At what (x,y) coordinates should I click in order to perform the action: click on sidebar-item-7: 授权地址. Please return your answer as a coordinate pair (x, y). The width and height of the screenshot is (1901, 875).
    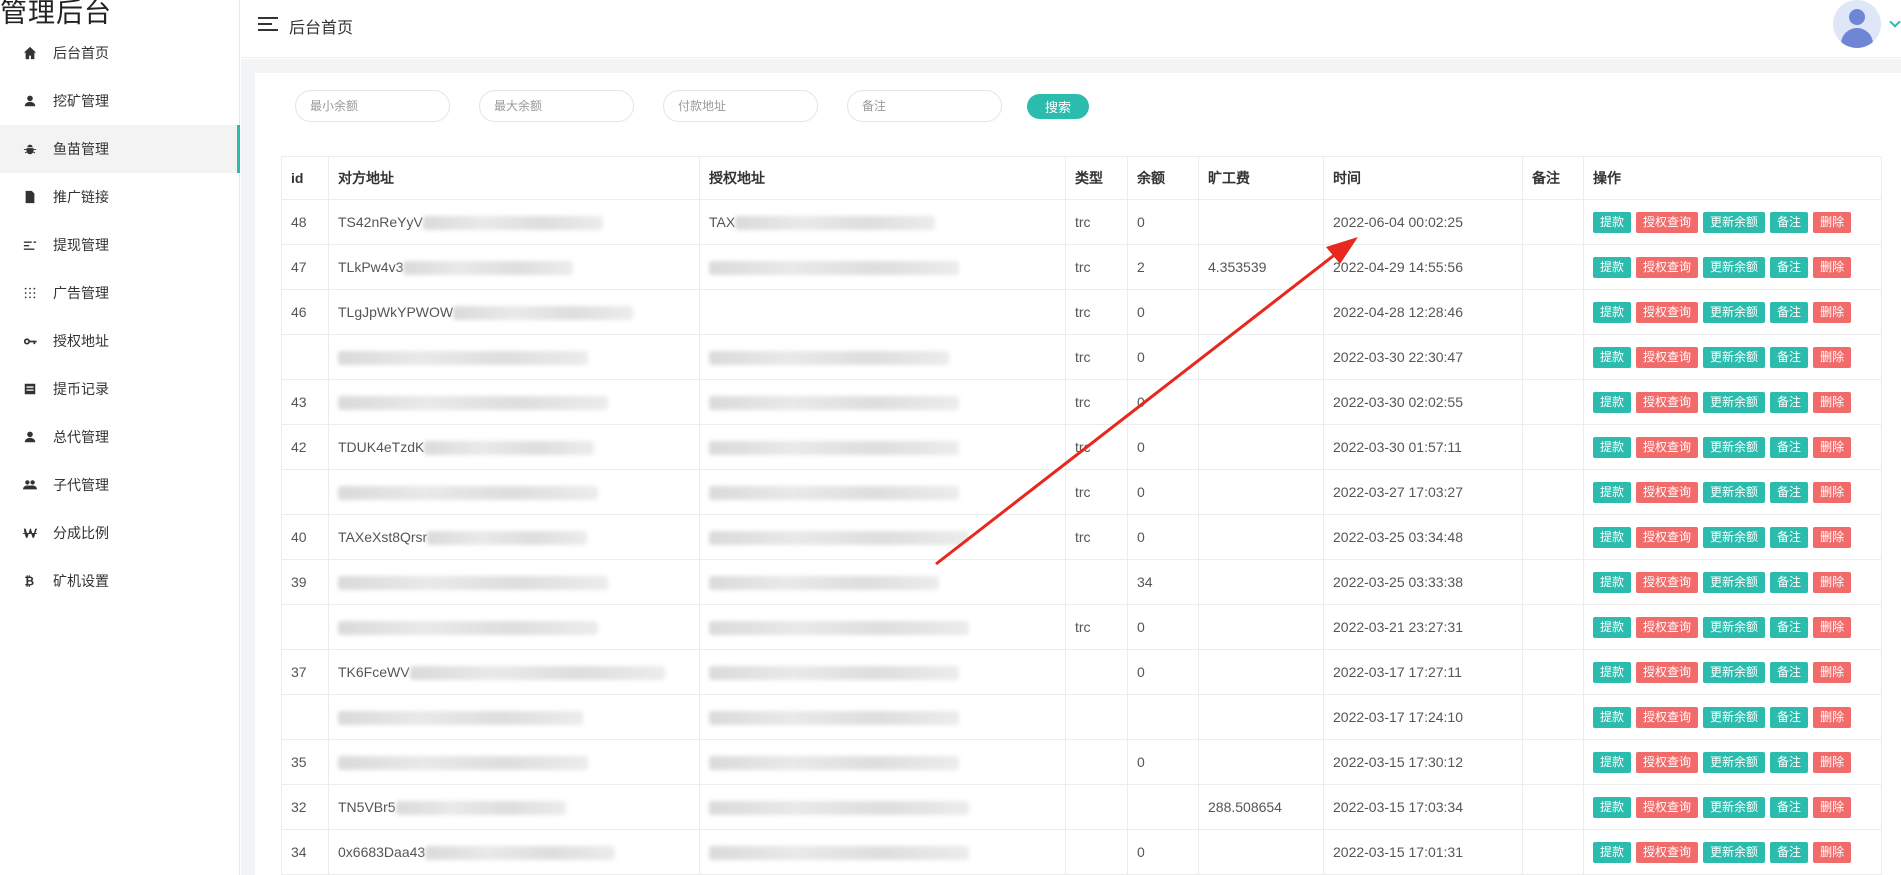
    Looking at the image, I should click on (120, 341).